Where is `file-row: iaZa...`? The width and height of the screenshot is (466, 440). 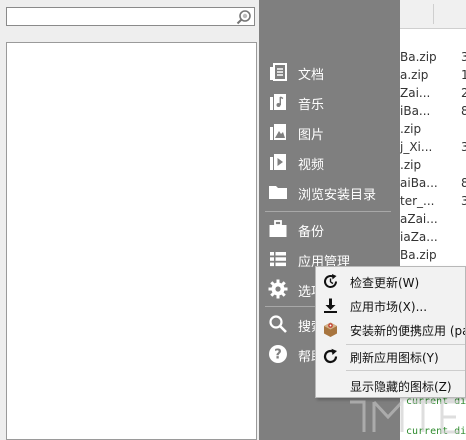
file-row: iaZa... is located at coordinates (433, 237).